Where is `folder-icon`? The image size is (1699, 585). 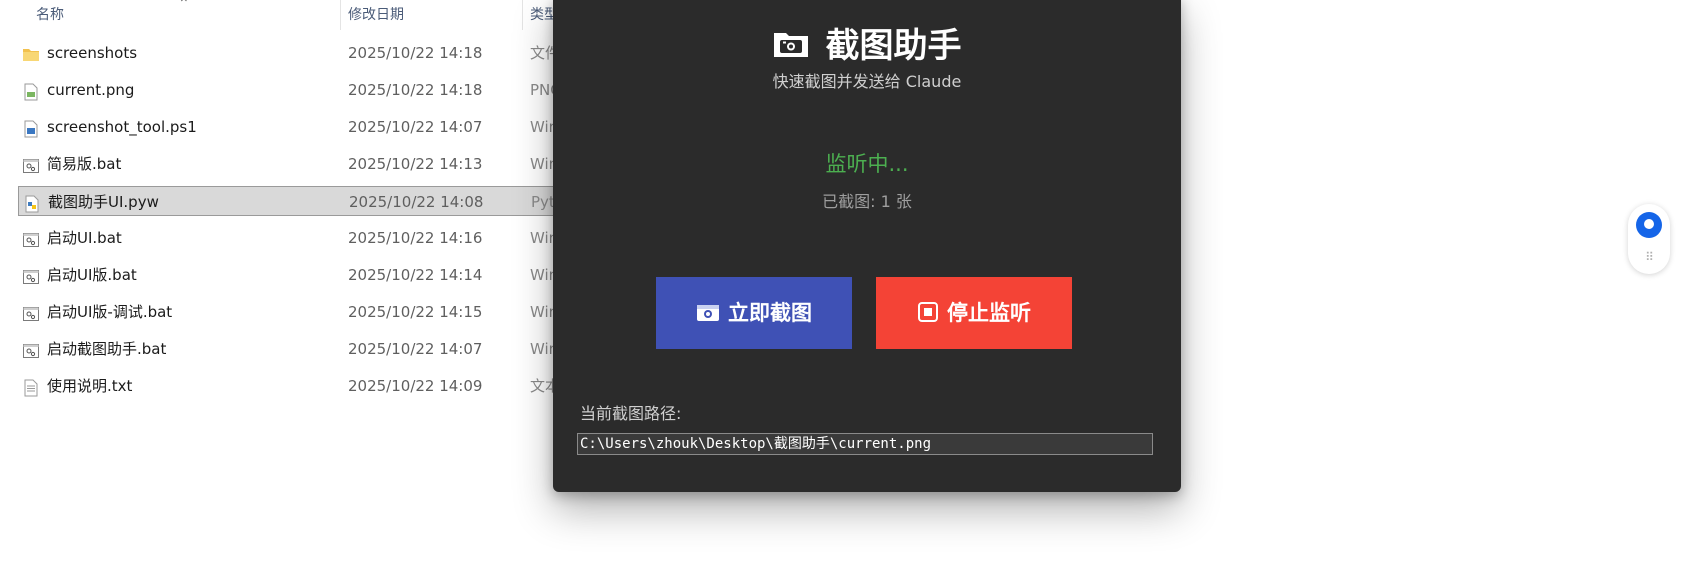 folder-icon is located at coordinates (31, 53).